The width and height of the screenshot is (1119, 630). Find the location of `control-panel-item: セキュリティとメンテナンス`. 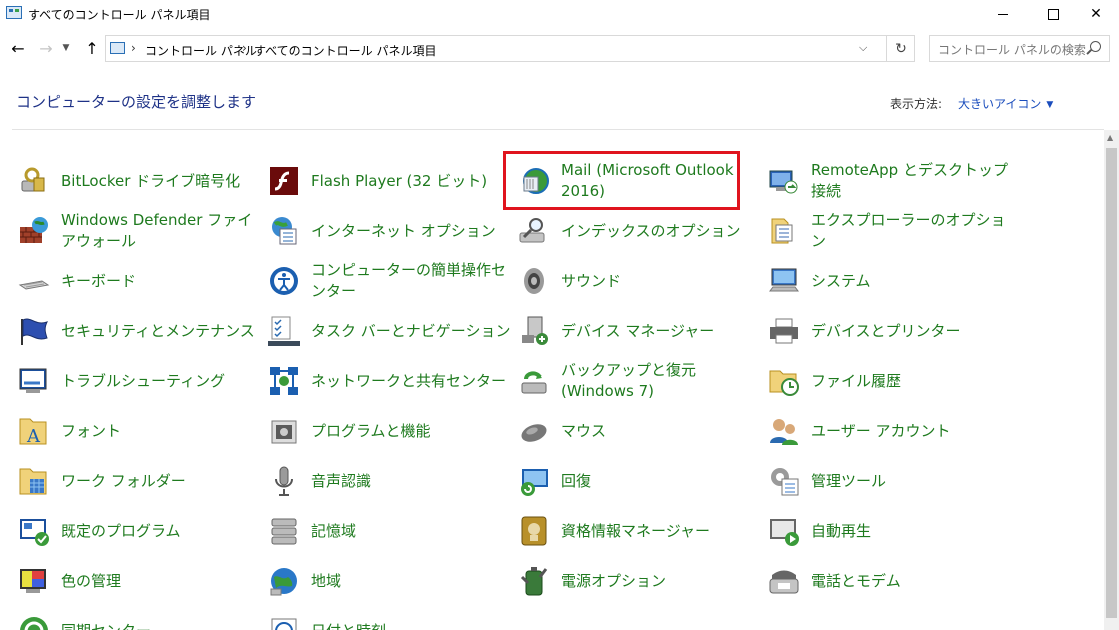

control-panel-item: セキュリティとメンテナンス is located at coordinates (138, 331).